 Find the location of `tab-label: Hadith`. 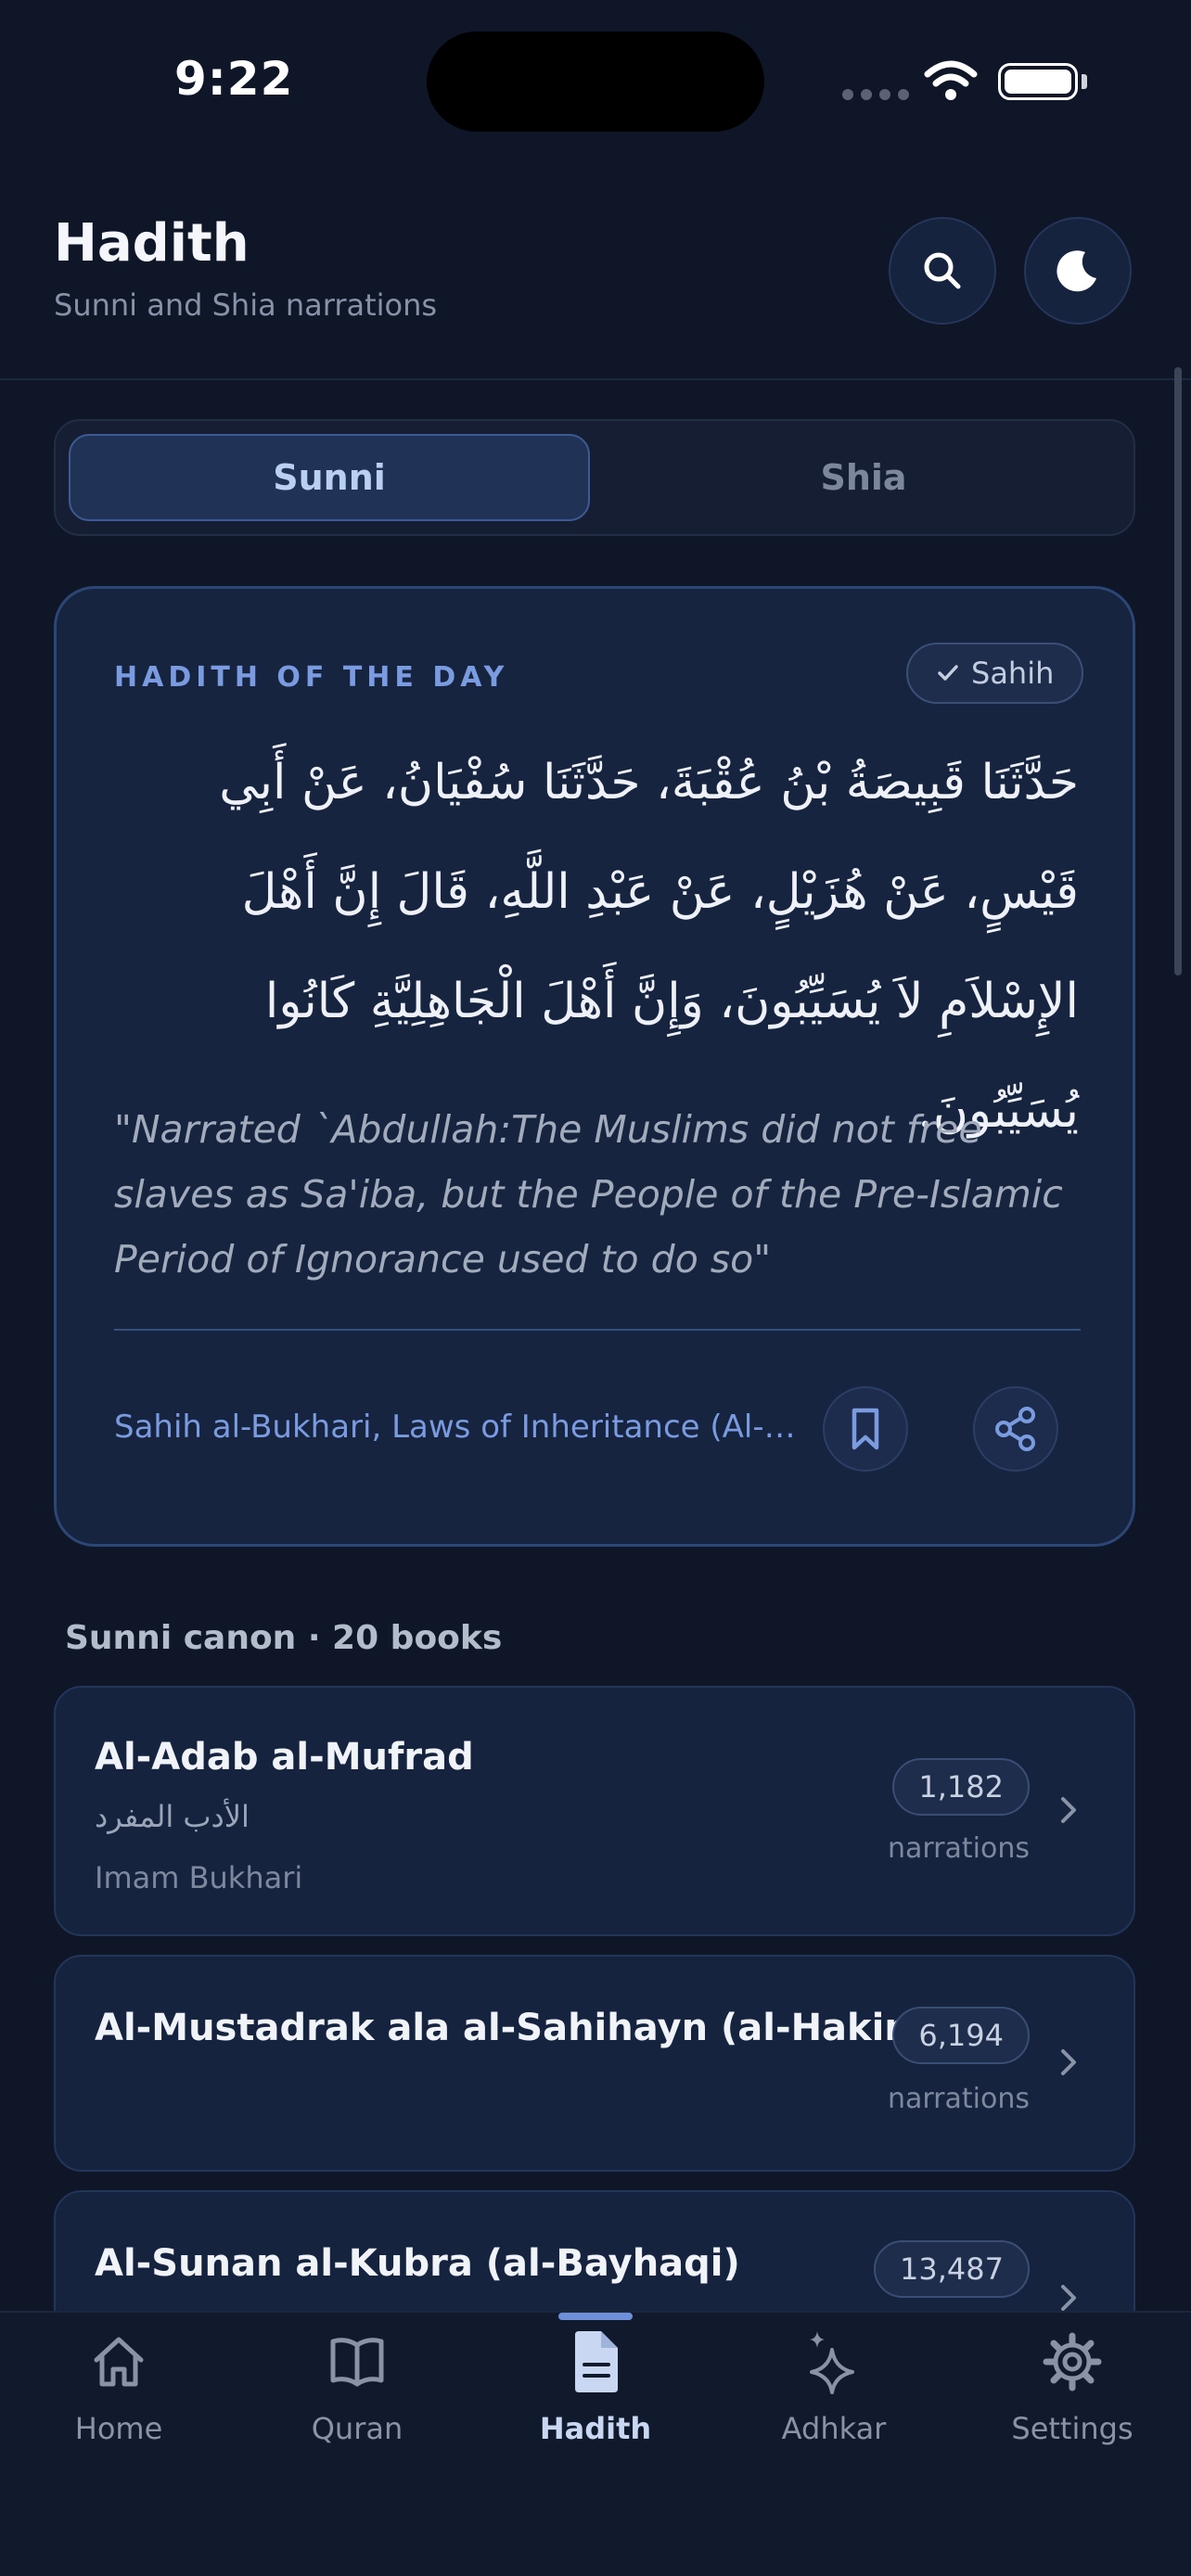

tab-label: Hadith is located at coordinates (595, 2428).